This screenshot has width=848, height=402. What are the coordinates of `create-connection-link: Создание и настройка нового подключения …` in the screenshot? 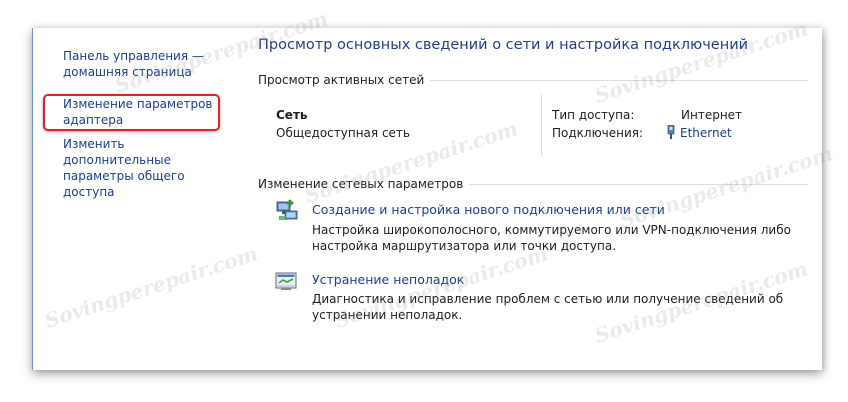 It's located at (488, 209).